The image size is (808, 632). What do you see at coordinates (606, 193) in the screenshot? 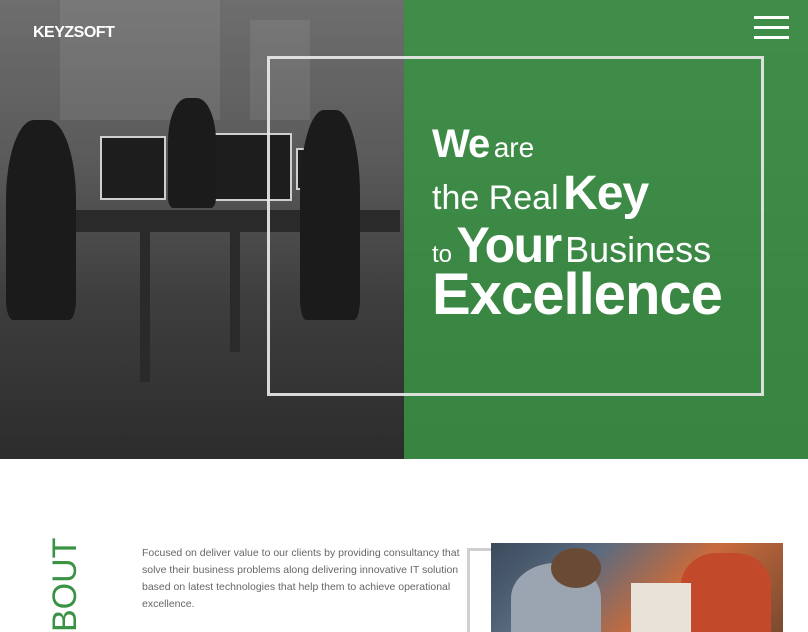
I see `headline-key: Key` at bounding box center [606, 193].